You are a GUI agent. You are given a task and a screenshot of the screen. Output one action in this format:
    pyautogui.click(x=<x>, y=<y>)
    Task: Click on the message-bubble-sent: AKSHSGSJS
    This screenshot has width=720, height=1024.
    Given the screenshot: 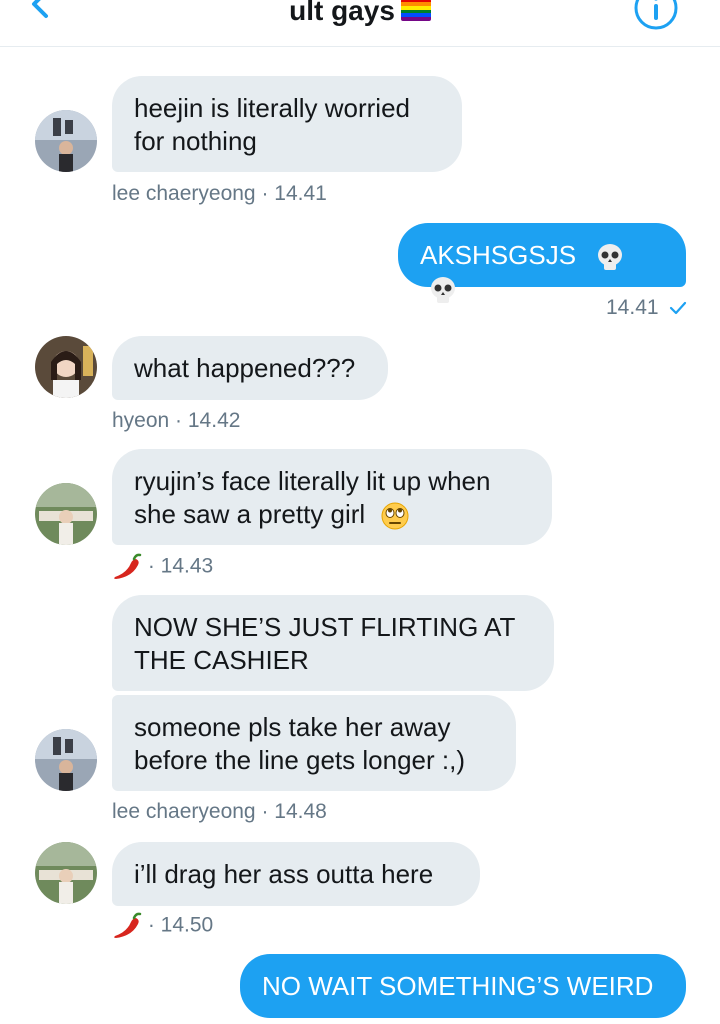 What is the action you would take?
    pyautogui.click(x=542, y=263)
    